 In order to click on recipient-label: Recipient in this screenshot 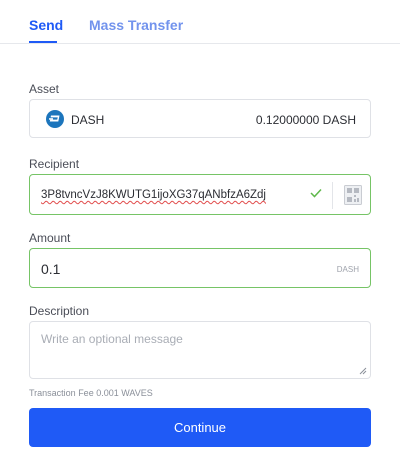, I will do `click(54, 164)`.